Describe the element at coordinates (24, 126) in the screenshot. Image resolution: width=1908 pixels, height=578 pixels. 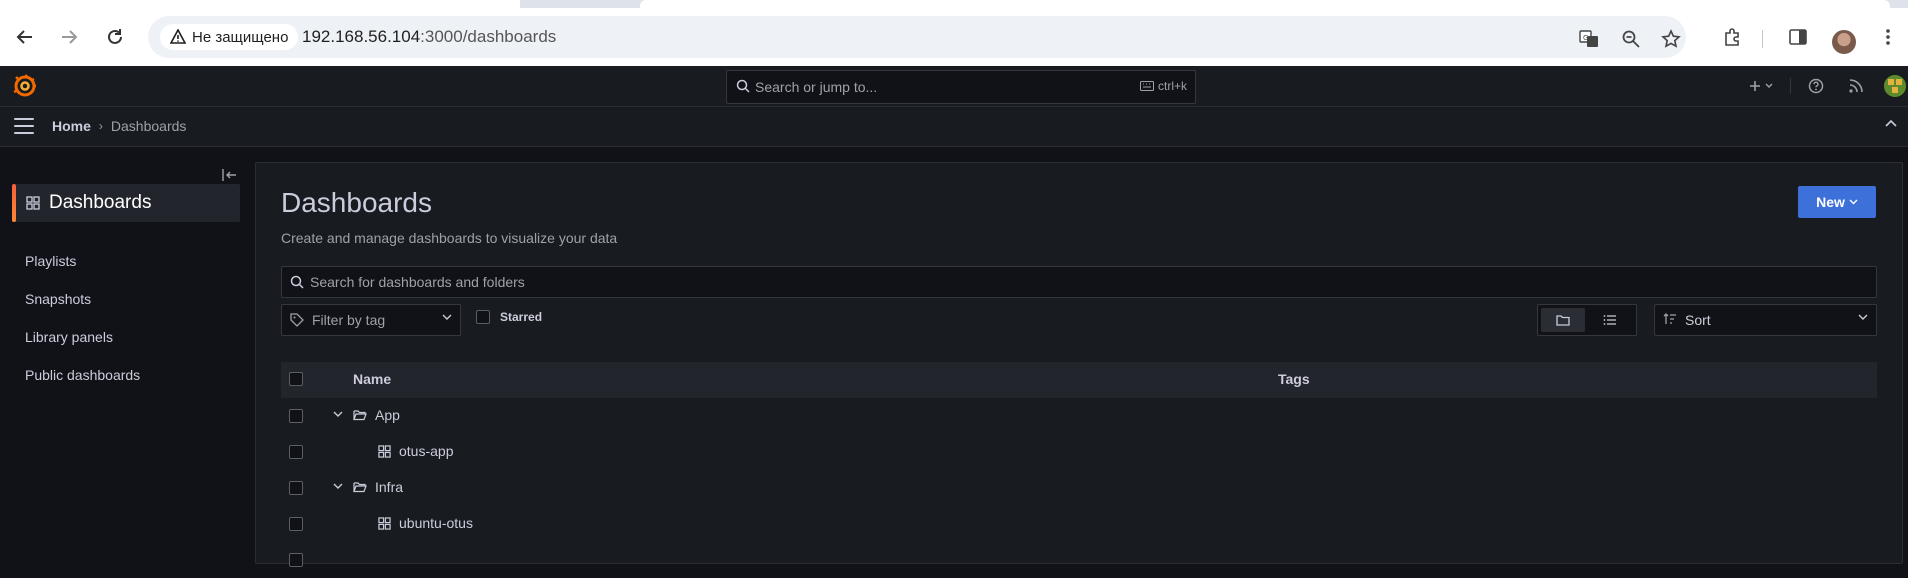
I see `menu-icon` at that location.